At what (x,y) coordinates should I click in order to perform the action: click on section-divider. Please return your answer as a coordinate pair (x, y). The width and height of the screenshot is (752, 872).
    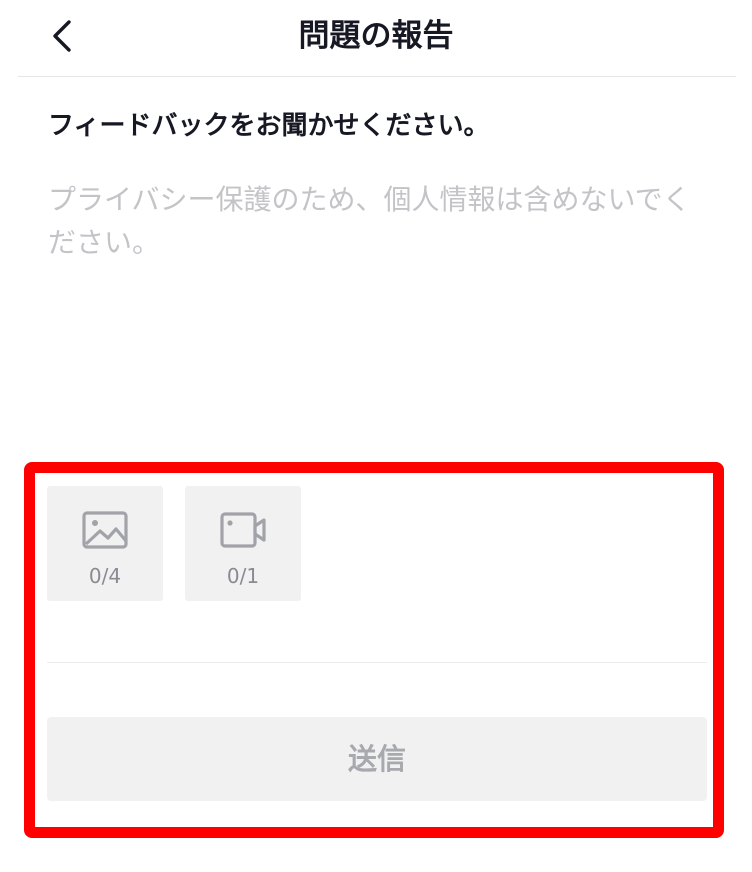
    Looking at the image, I should click on (377, 662).